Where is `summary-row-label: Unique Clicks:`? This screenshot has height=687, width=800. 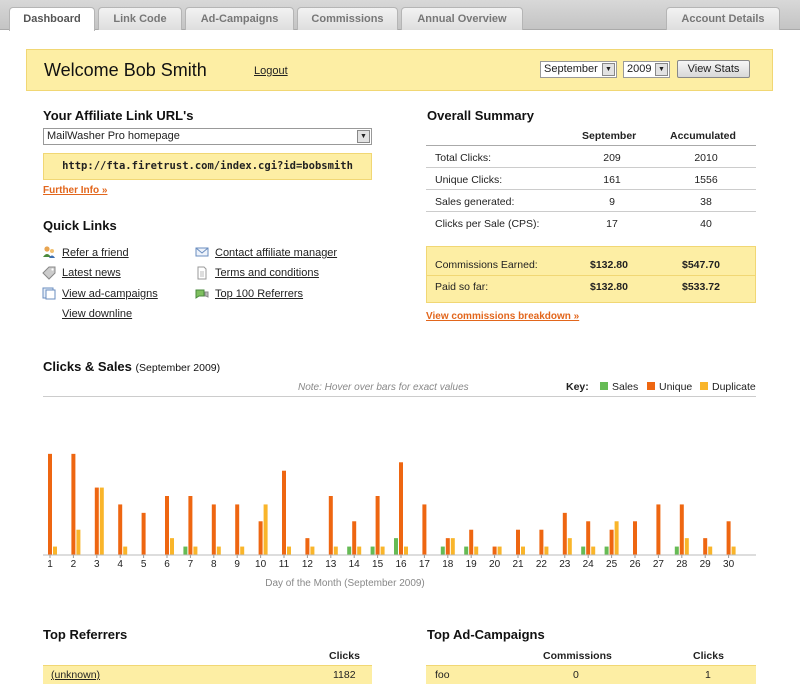
summary-row-label: Unique Clicks: is located at coordinates (469, 180).